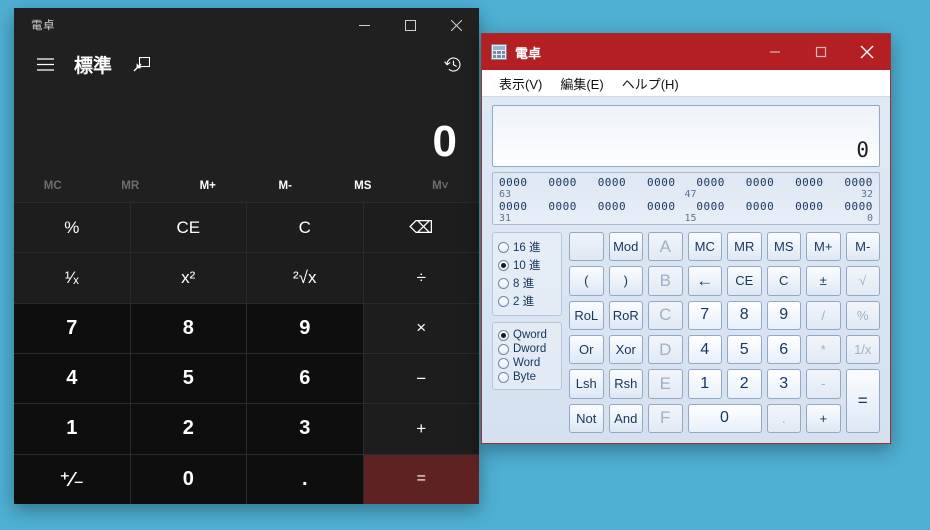 The width and height of the screenshot is (930, 530). What do you see at coordinates (823, 281) in the screenshot?
I see `key-sign: ±` at bounding box center [823, 281].